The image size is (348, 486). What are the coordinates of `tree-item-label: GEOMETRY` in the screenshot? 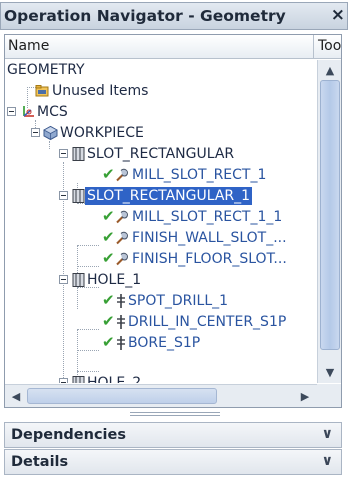 It's located at (46, 70).